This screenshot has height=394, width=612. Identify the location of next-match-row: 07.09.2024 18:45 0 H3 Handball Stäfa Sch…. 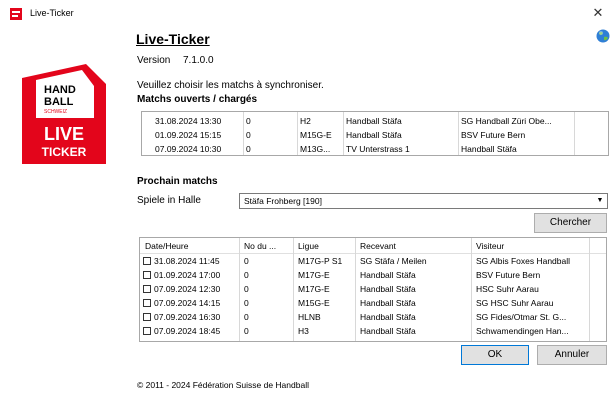
(373, 331).